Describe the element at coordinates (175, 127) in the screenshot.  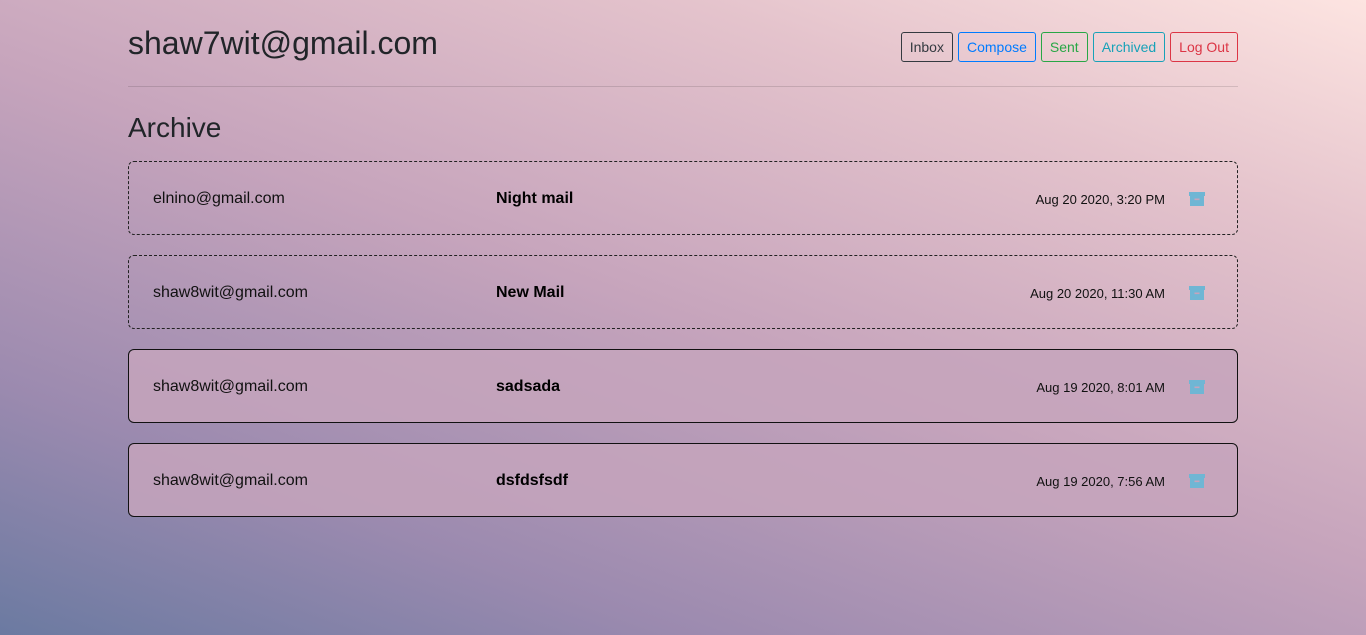
I see `page-title: Archive` at that location.